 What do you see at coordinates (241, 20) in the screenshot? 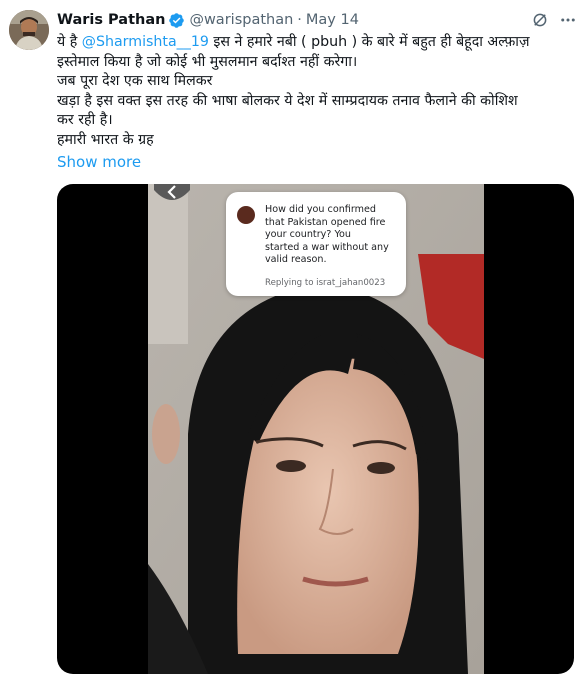
I see `author-handle: @warispathan` at bounding box center [241, 20].